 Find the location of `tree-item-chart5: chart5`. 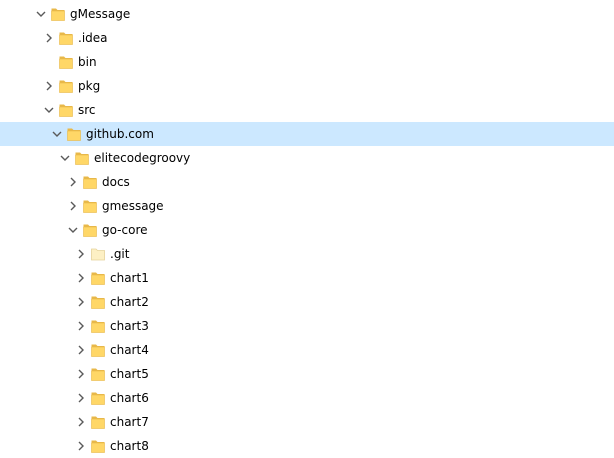

tree-item-chart5: chart5 is located at coordinates (307, 374).